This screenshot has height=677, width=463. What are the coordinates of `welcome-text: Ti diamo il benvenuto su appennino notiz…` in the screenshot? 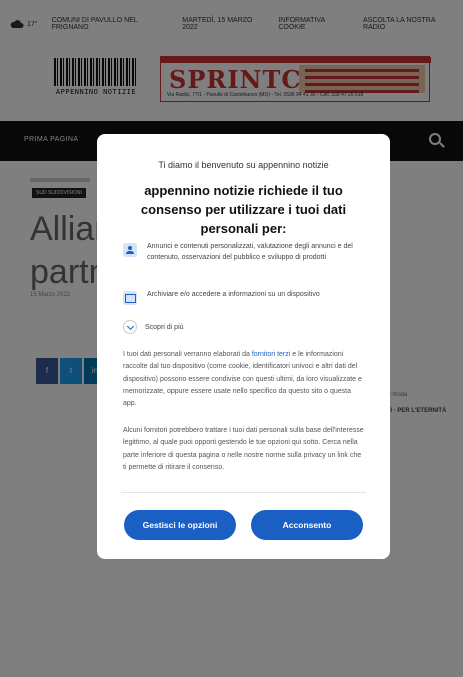 It's located at (243, 165).